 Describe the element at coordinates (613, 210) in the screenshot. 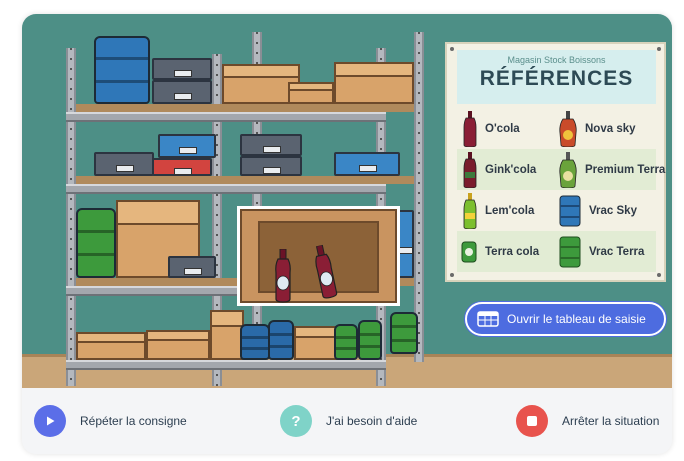

I see `reference-label: Vrac Sky` at that location.